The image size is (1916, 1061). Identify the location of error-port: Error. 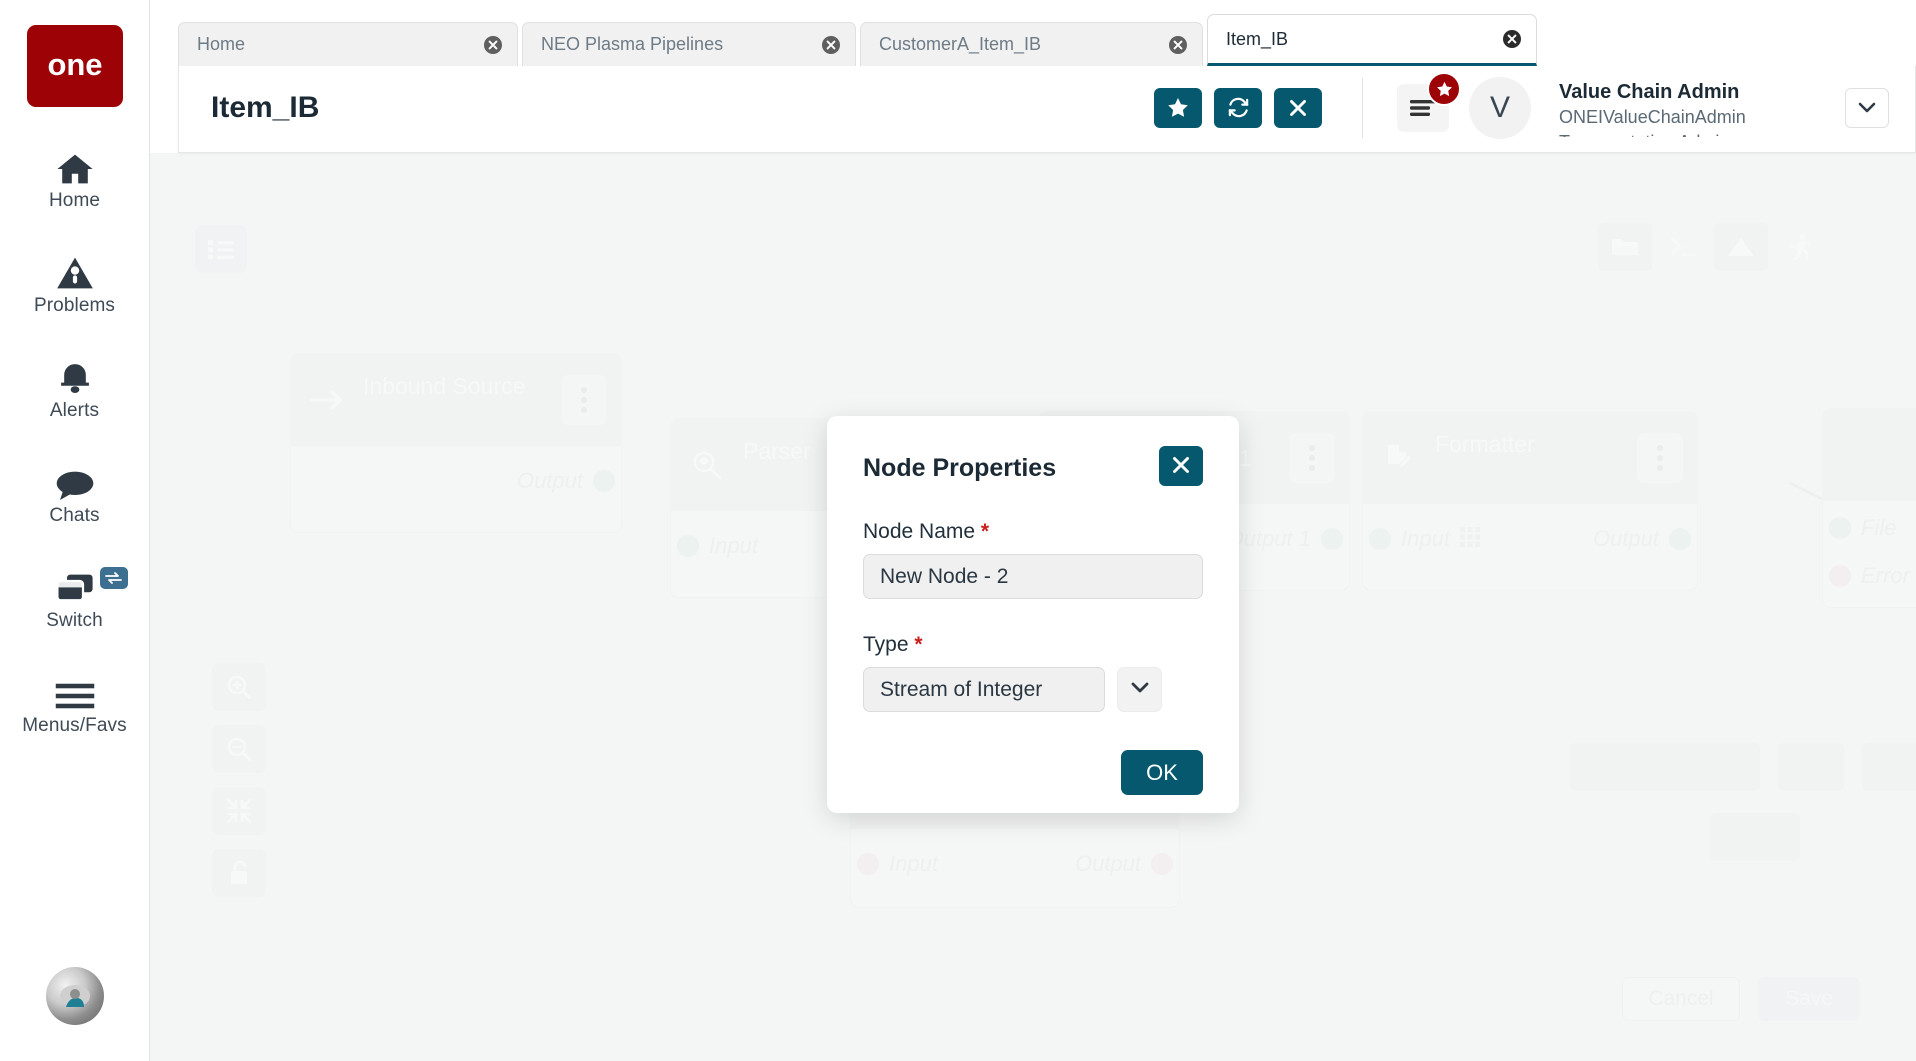
(1869, 576).